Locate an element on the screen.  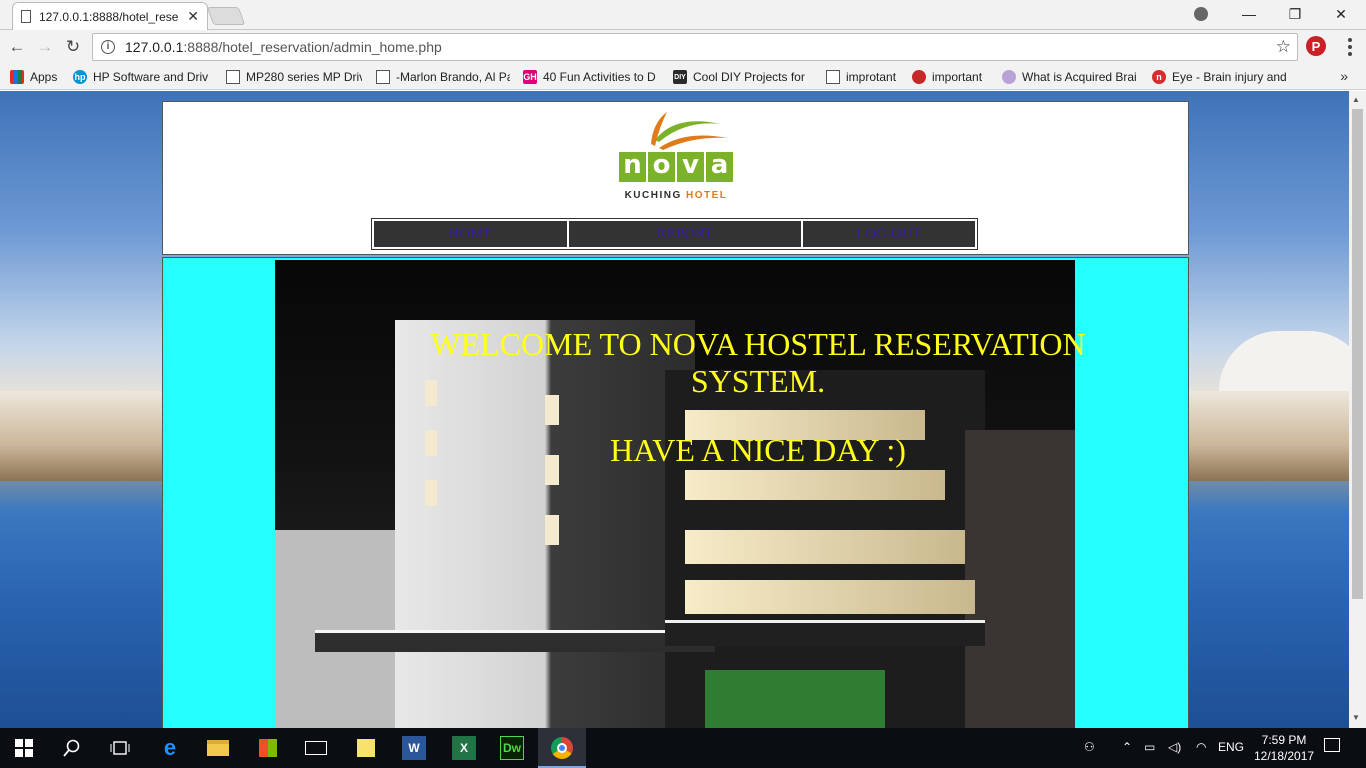
nav-report-link: REPORT is located at coordinates (685, 234).